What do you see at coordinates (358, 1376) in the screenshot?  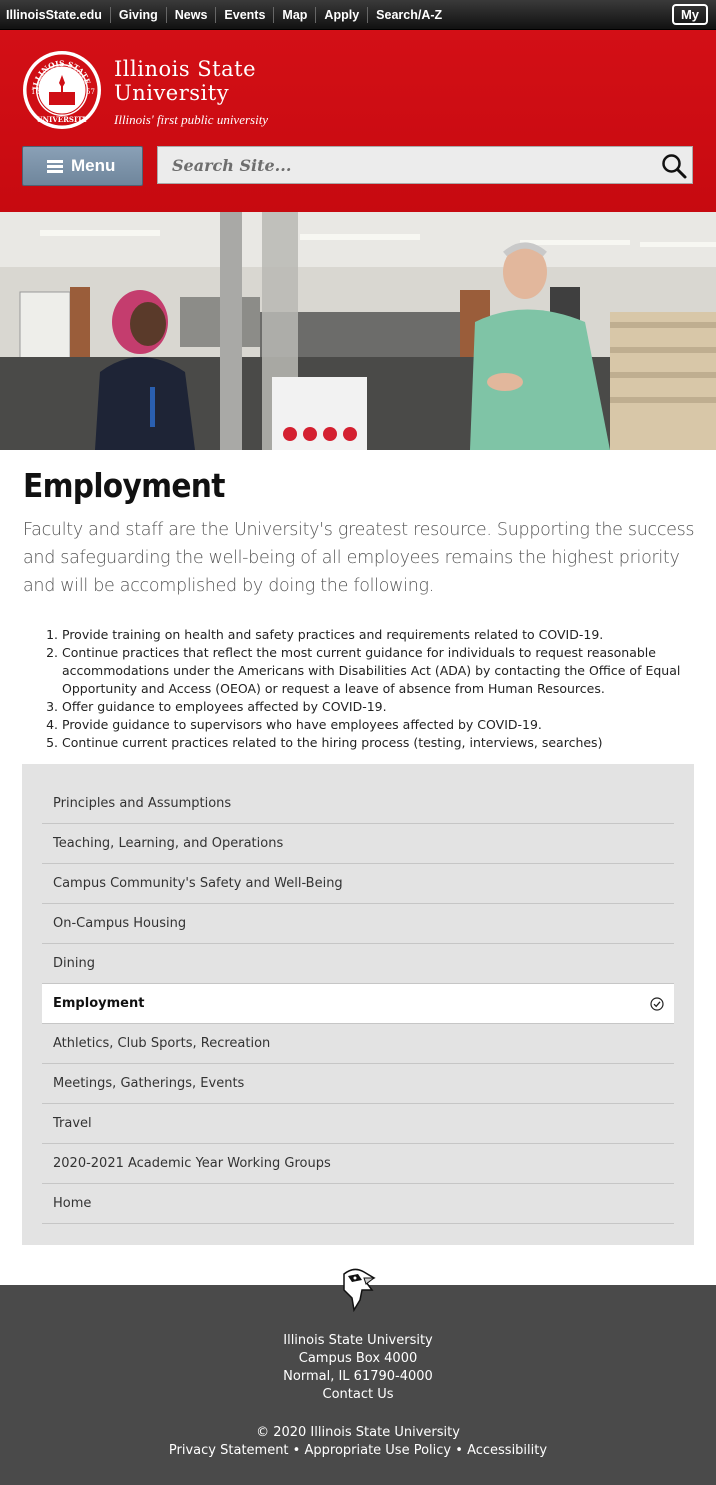 I see `footer-city: Normal, IL 61790-4000` at bounding box center [358, 1376].